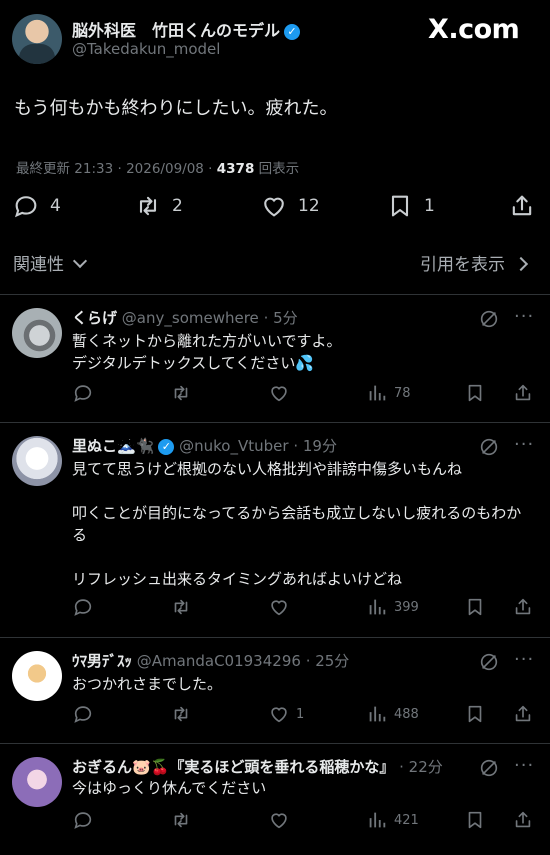 Image resolution: width=550 pixels, height=855 pixels. I want to click on views-button: 399, so click(392, 607).